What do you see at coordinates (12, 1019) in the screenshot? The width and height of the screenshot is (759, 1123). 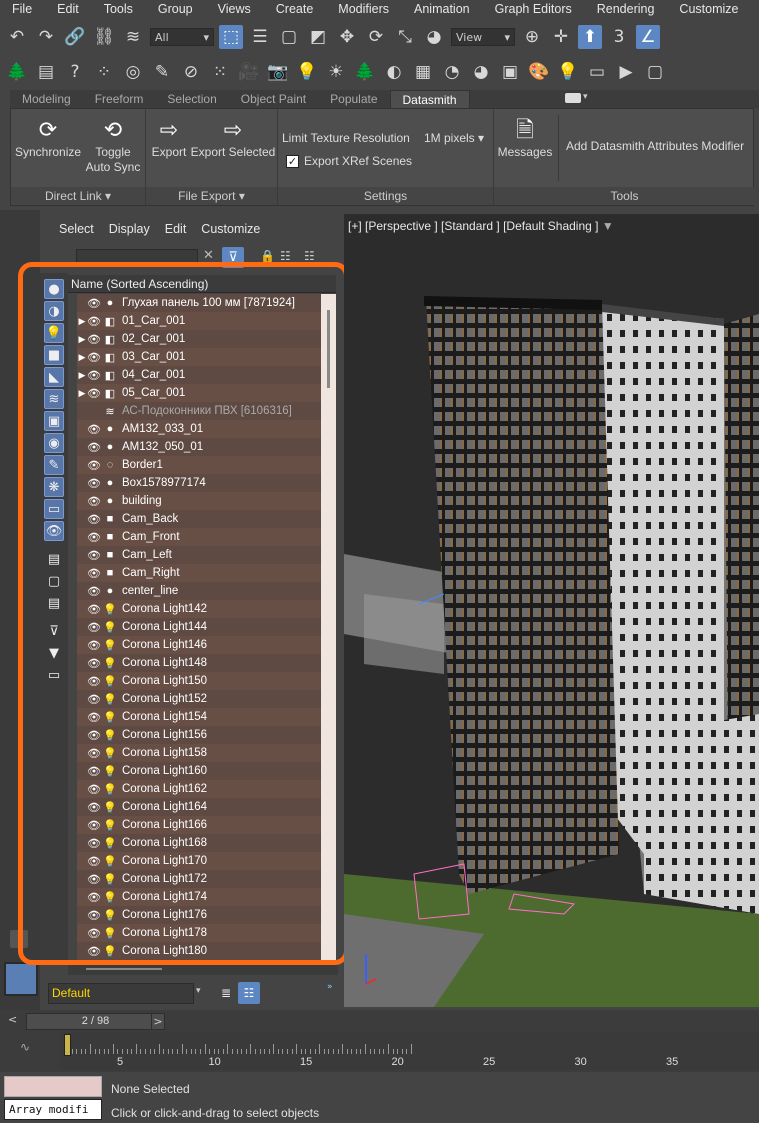 I see `prev-frame-icon: <` at bounding box center [12, 1019].